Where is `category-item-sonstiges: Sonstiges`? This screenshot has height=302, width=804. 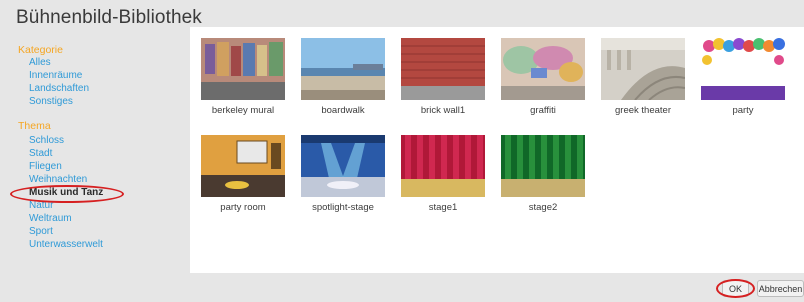 category-item-sonstiges: Sonstiges is located at coordinates (51, 102).